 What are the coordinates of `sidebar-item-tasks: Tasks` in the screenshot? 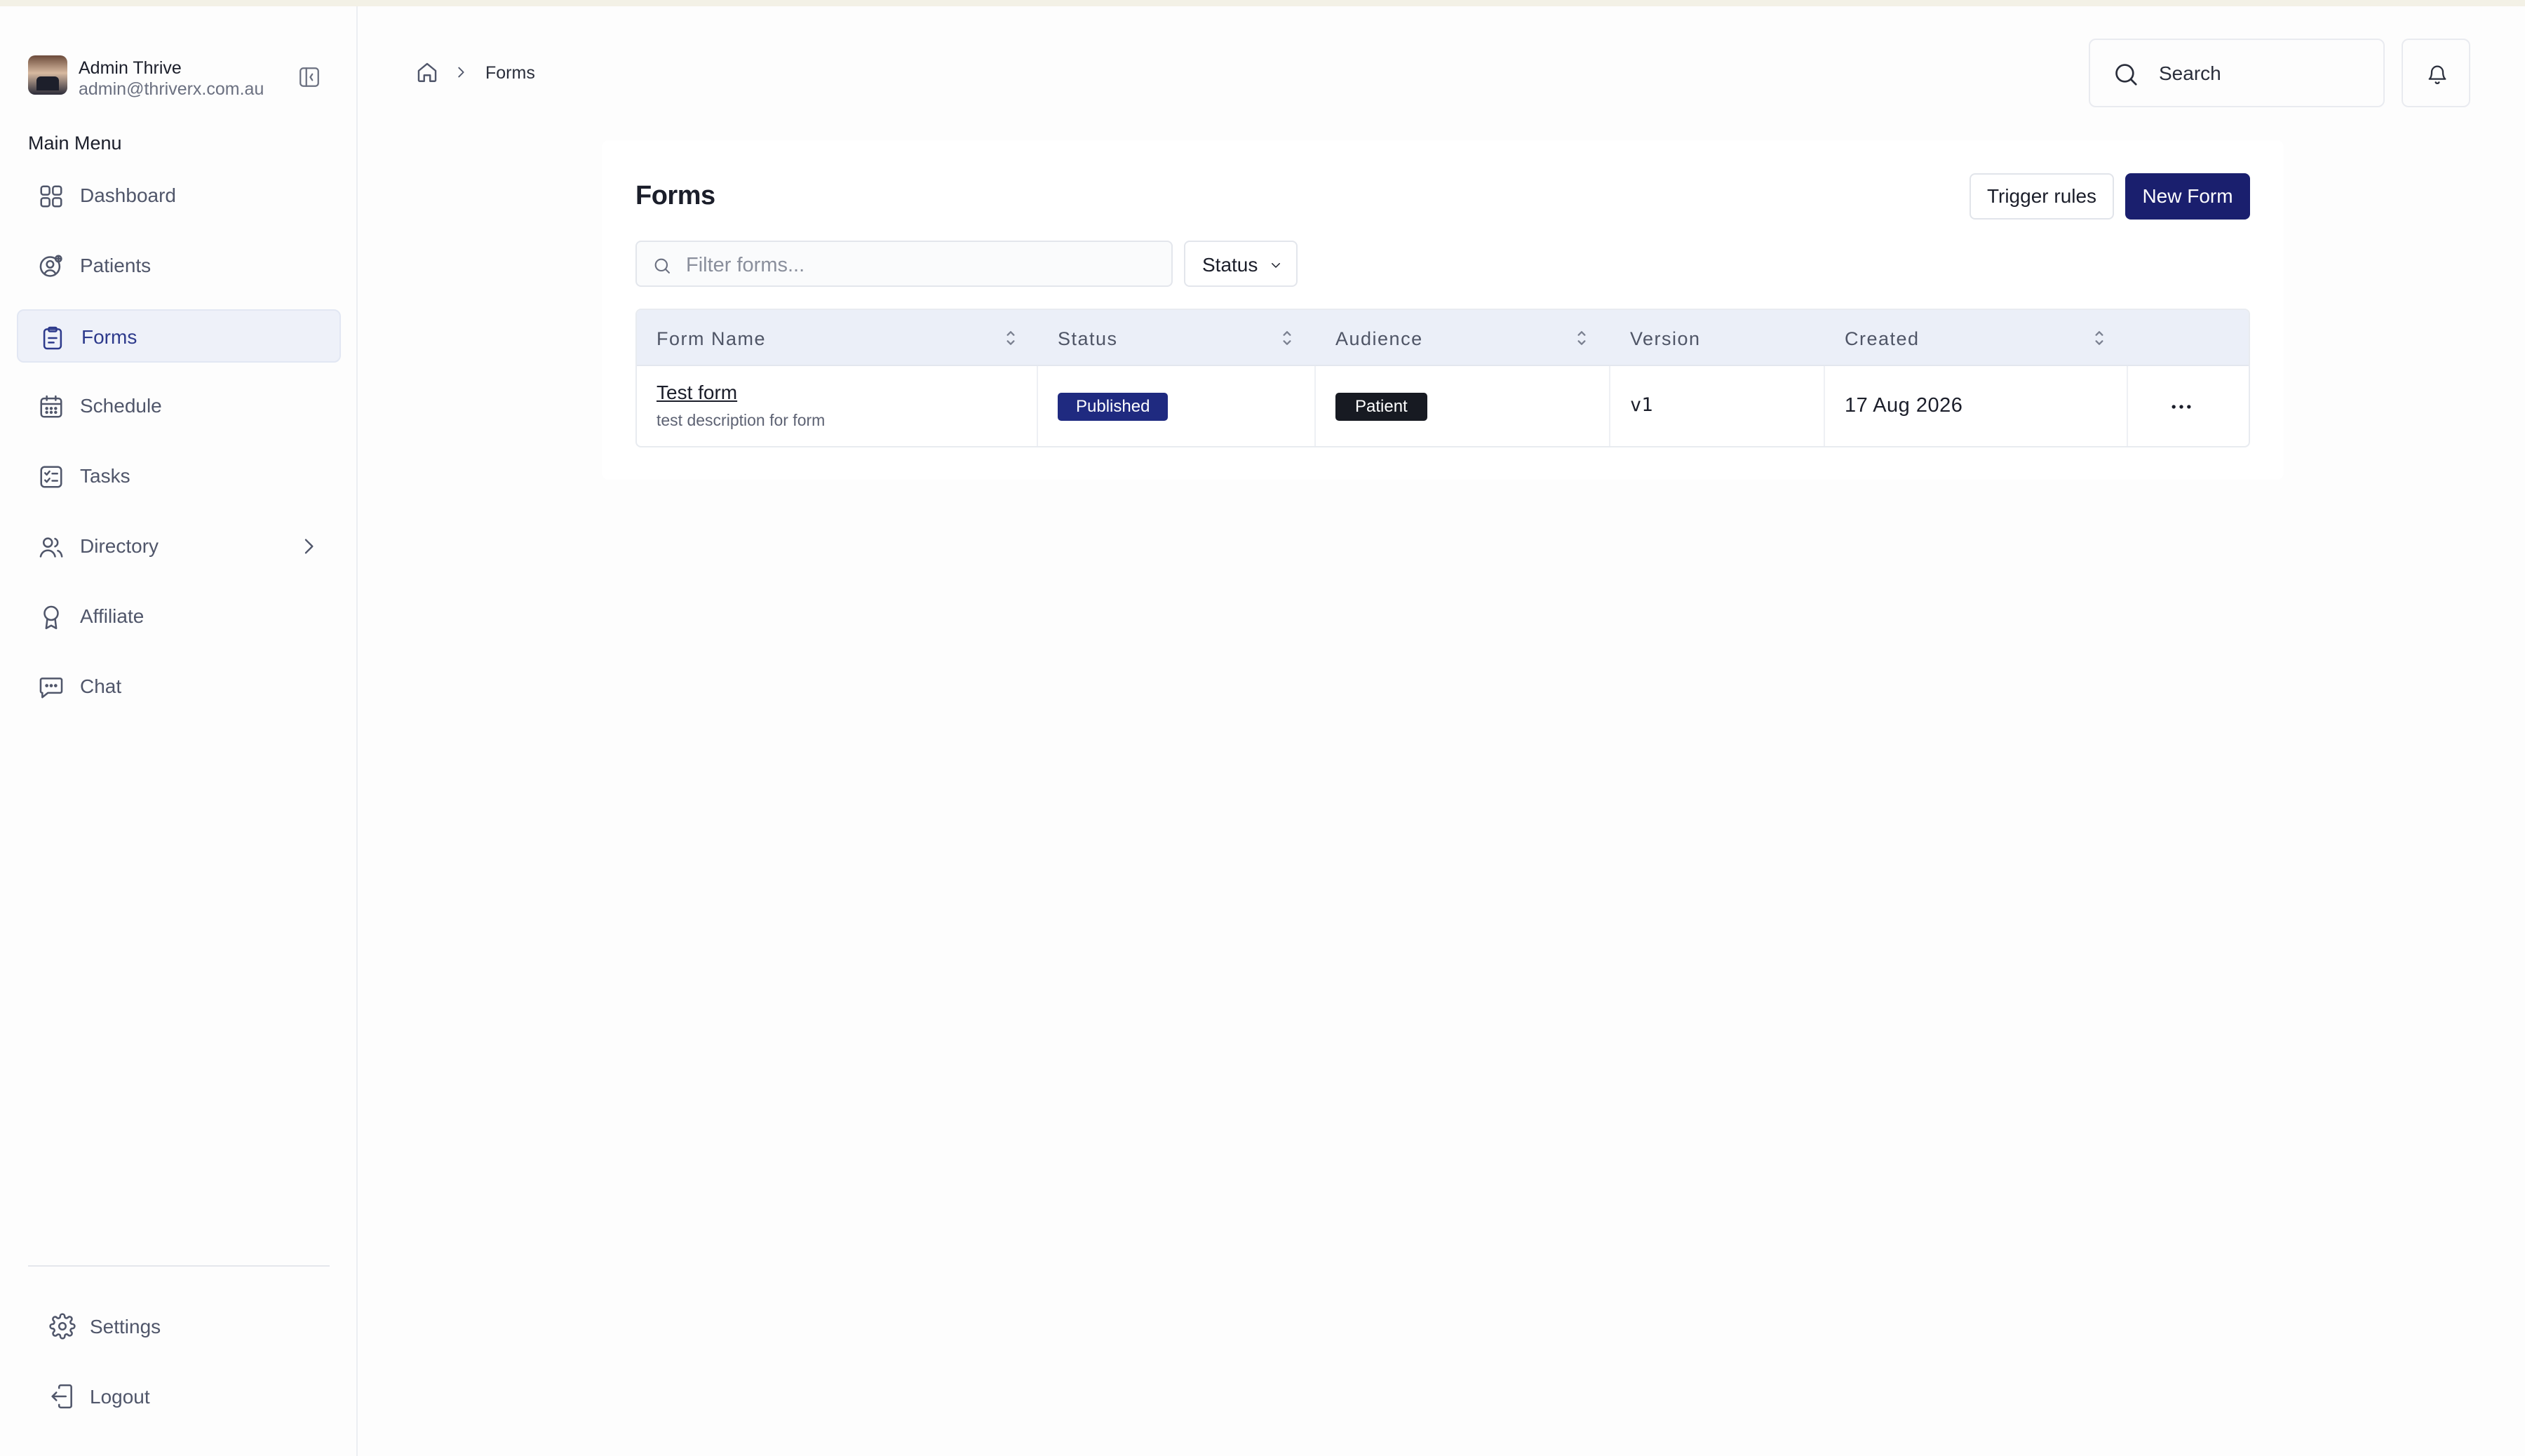 It's located at (179, 476).